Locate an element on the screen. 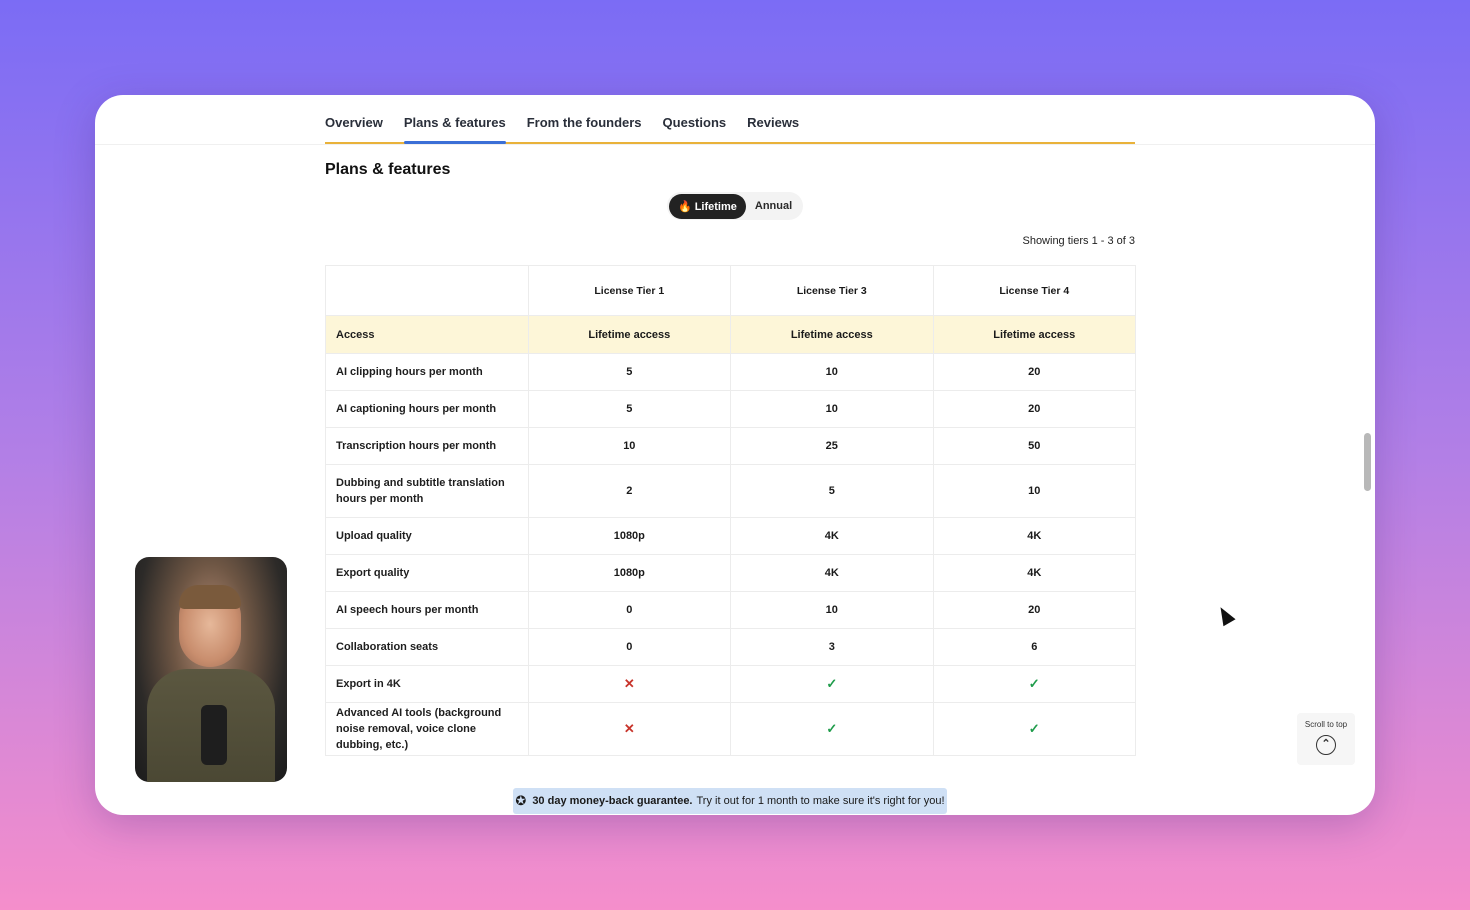 The width and height of the screenshot is (1470, 910). tiers-count: Showing tiers 1 - 3 of 3 is located at coordinates (1078, 241).